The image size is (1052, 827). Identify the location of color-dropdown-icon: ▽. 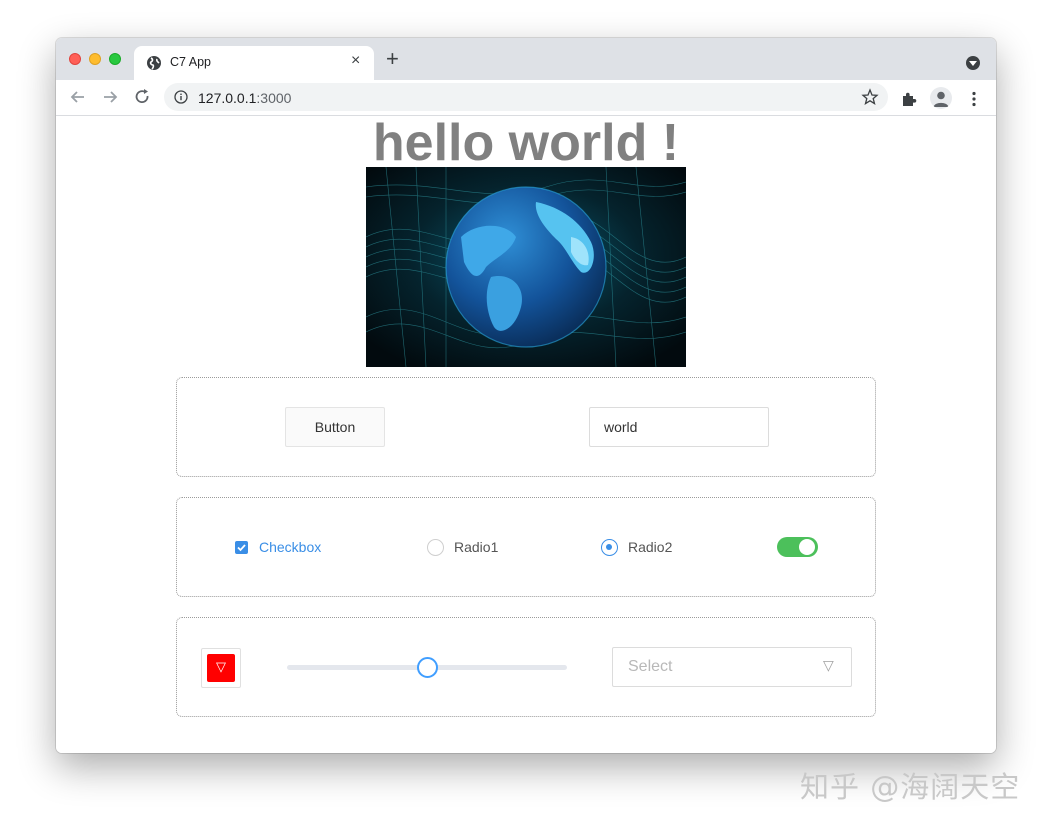
(221, 666).